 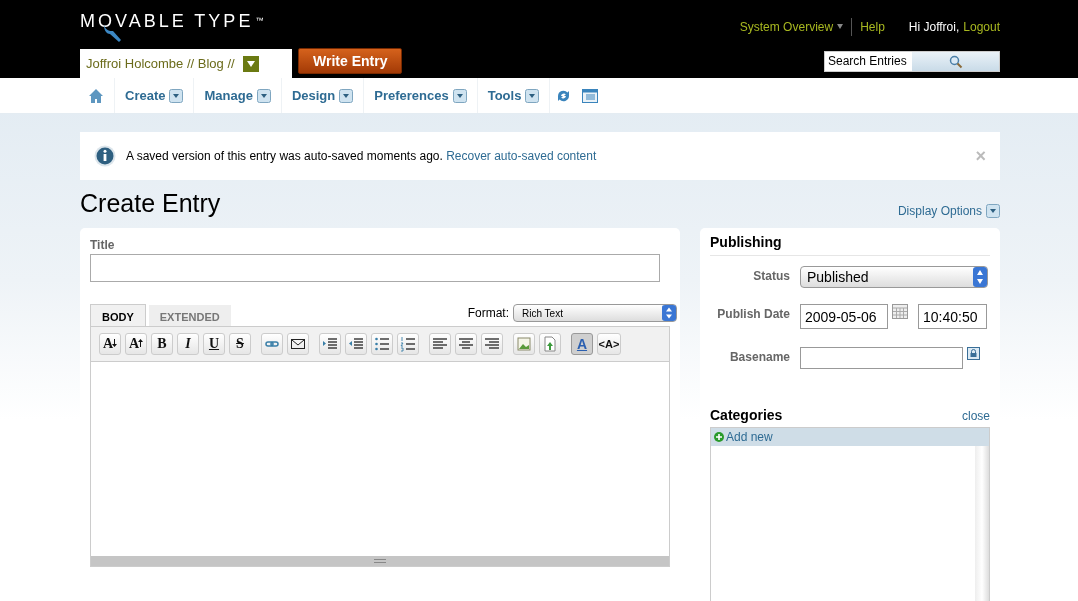 What do you see at coordinates (466, 344) in the screenshot?
I see `align-center-button` at bounding box center [466, 344].